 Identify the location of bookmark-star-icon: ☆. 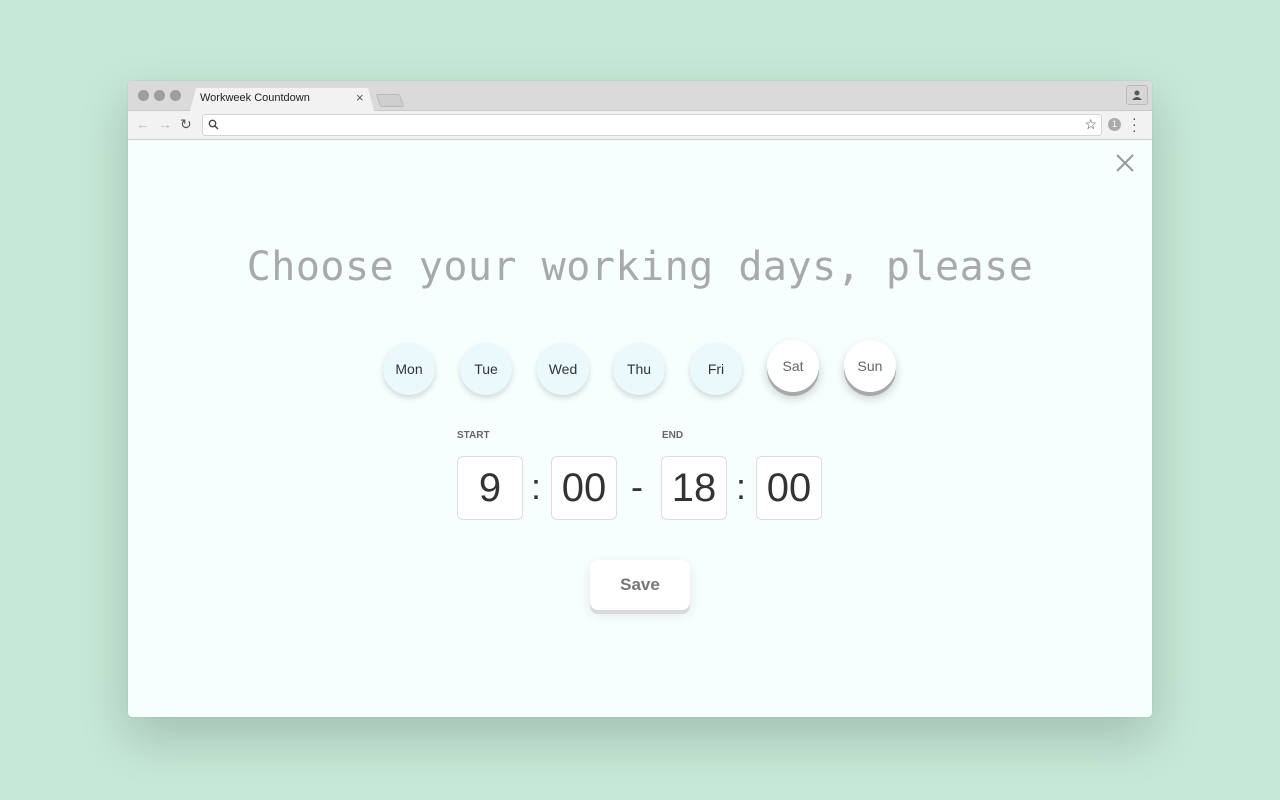
(1090, 124).